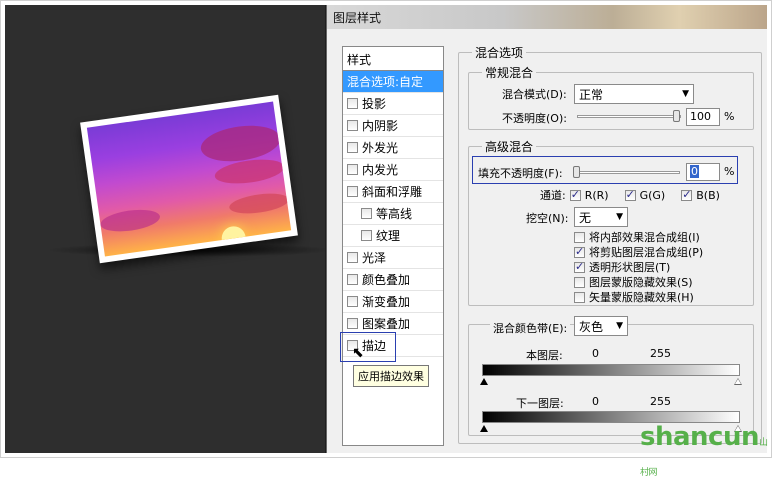 The height and width of the screenshot is (482, 772). Describe the element at coordinates (644, 237) in the screenshot. I see `option-label: 将内部效果混合成组(I)` at that location.